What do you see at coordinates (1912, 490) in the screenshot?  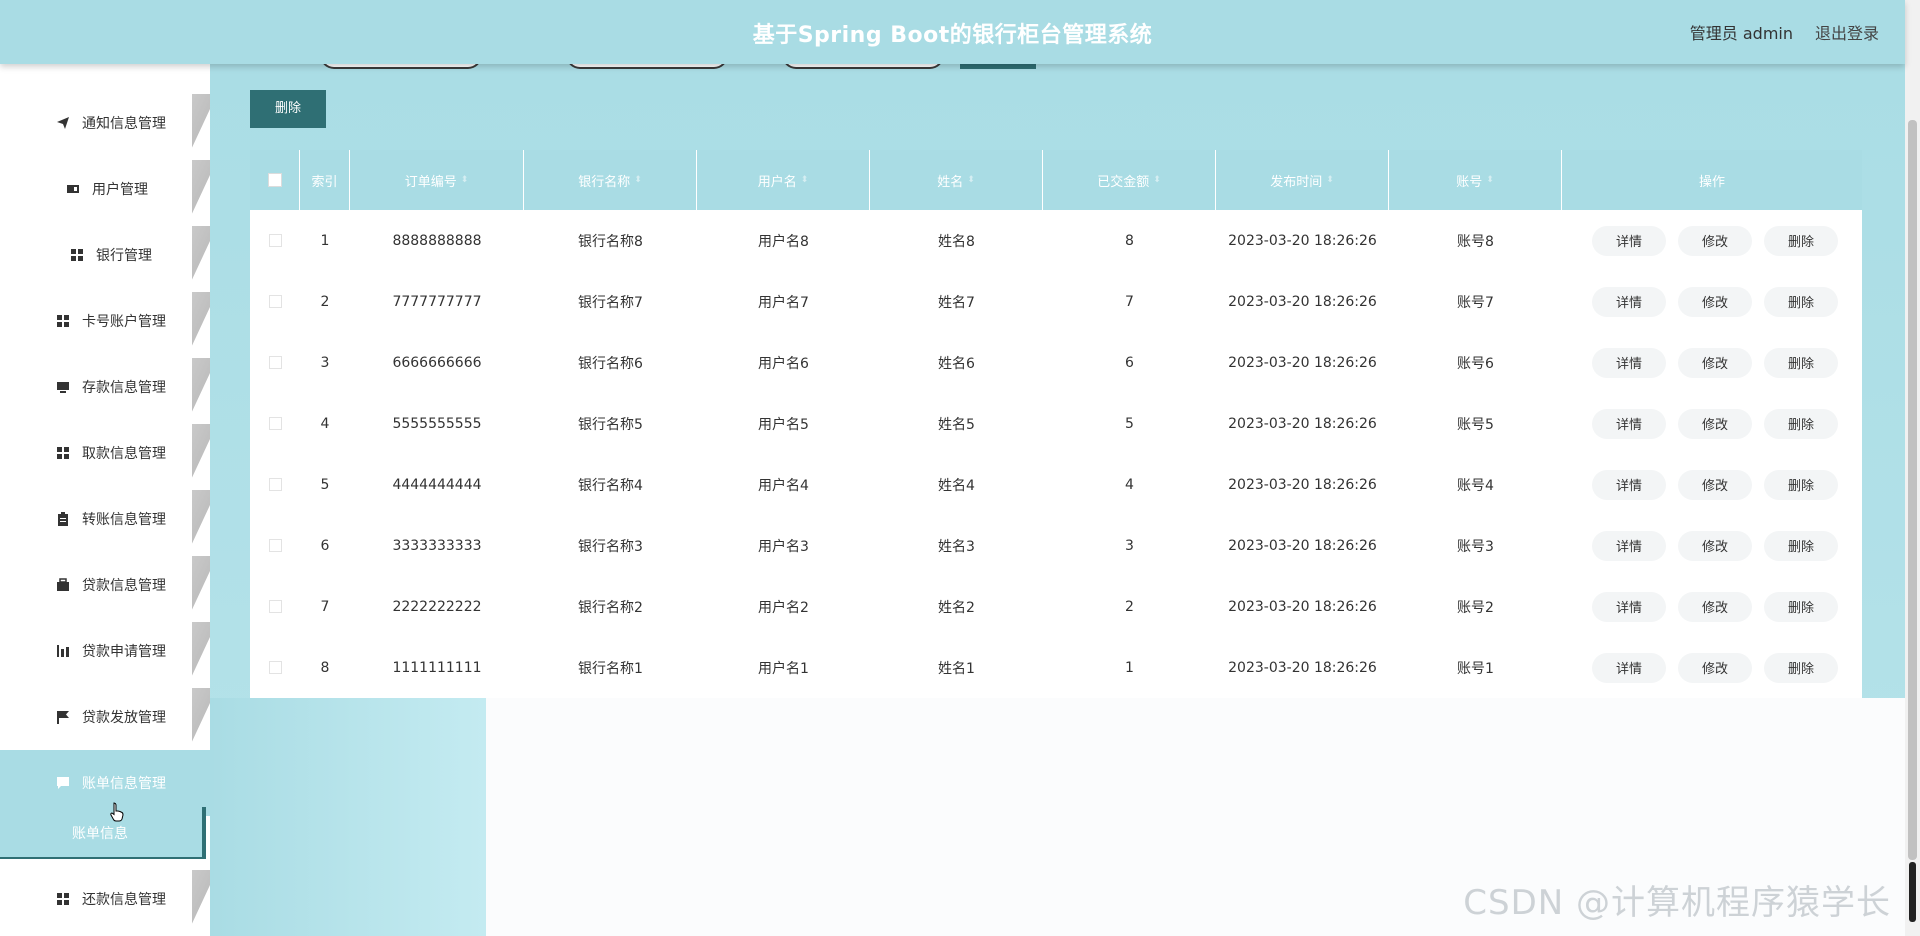 I see `scrollbar-thumb` at bounding box center [1912, 490].